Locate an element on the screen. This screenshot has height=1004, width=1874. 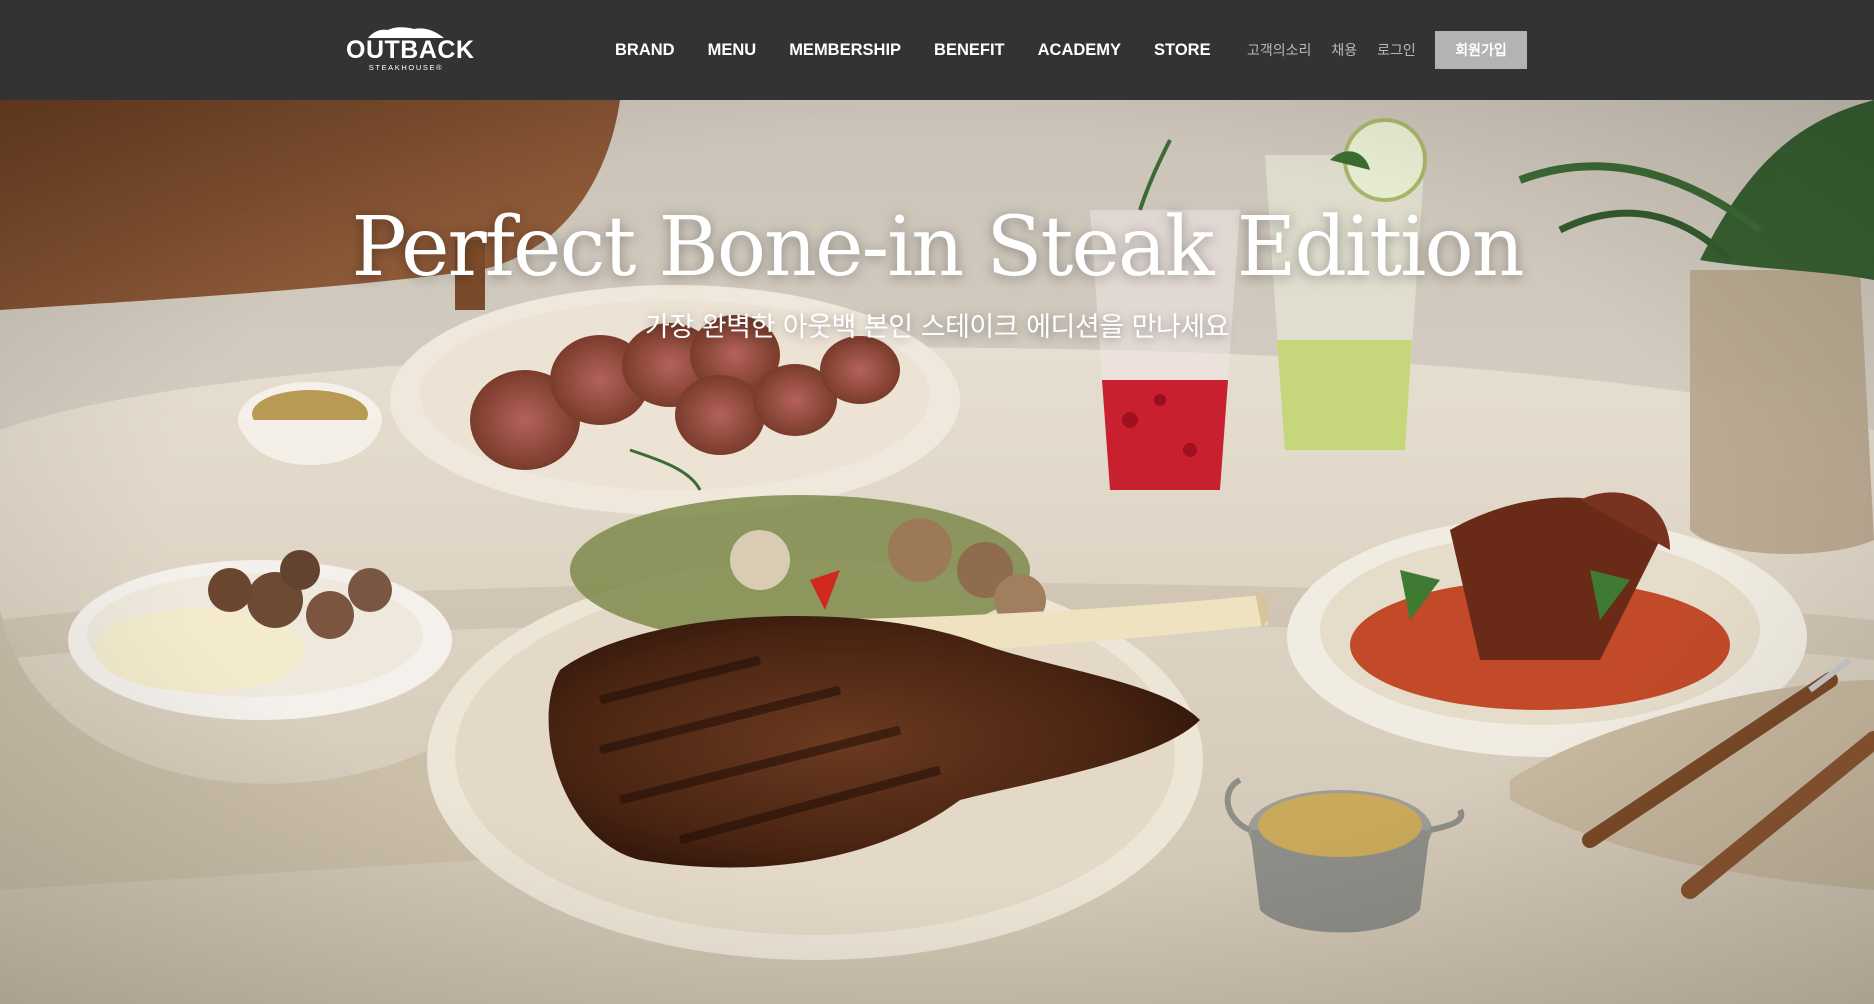
customer-voice-link: 고객의소리 is located at coordinates (1279, 50).